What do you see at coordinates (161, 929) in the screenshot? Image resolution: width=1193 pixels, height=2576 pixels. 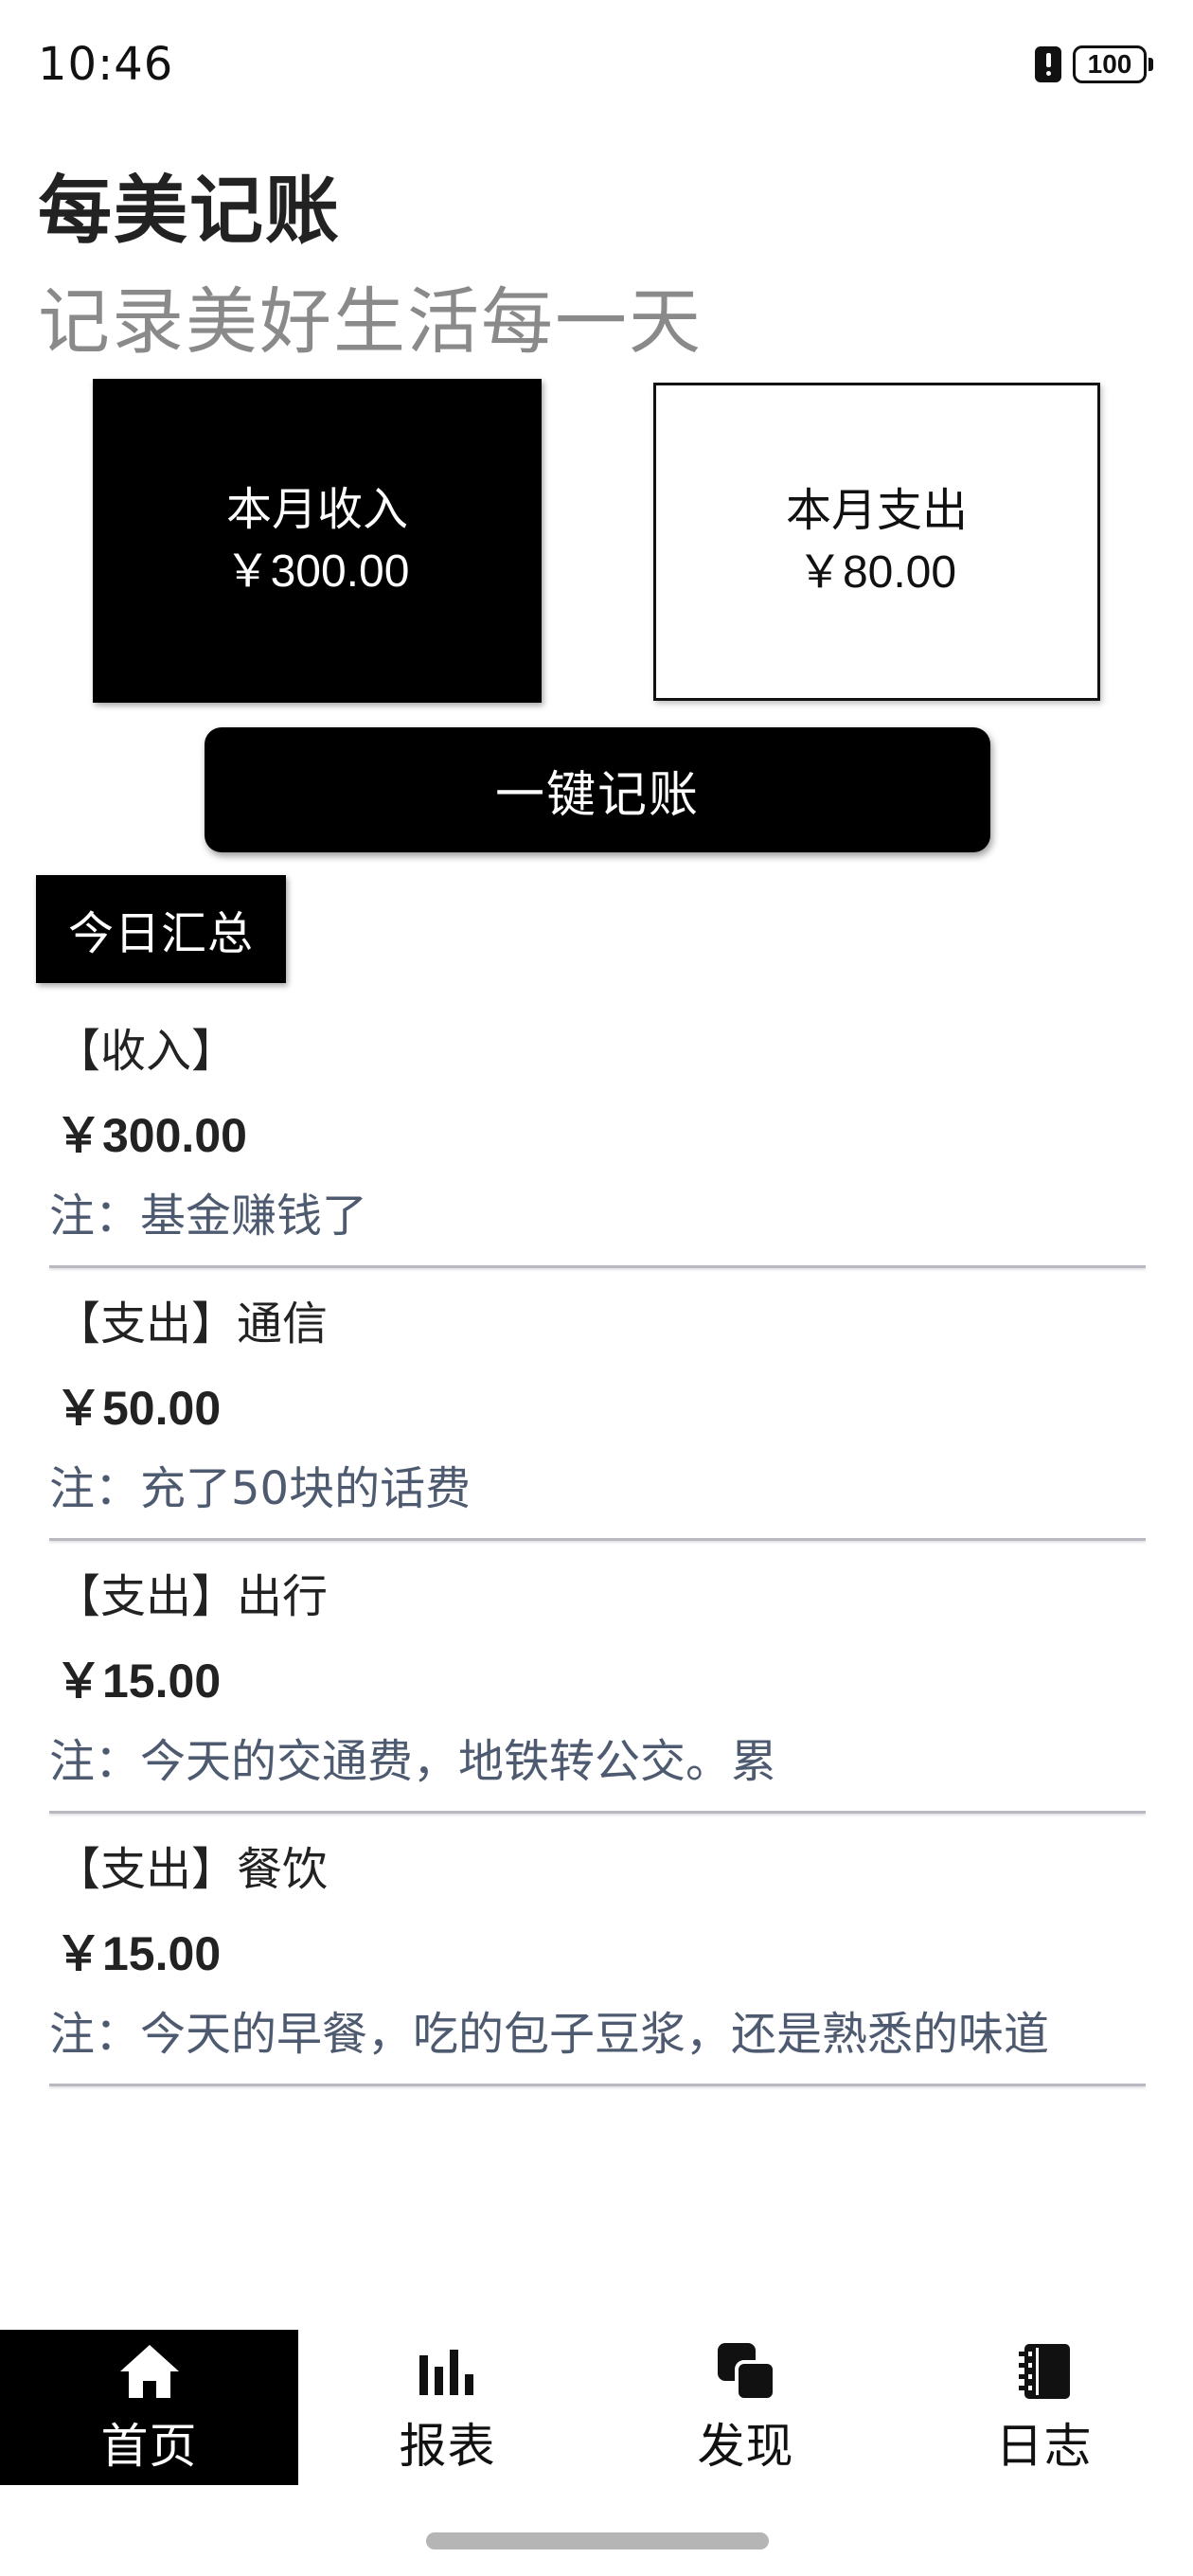 I see `today-summary-label: 今日汇总` at bounding box center [161, 929].